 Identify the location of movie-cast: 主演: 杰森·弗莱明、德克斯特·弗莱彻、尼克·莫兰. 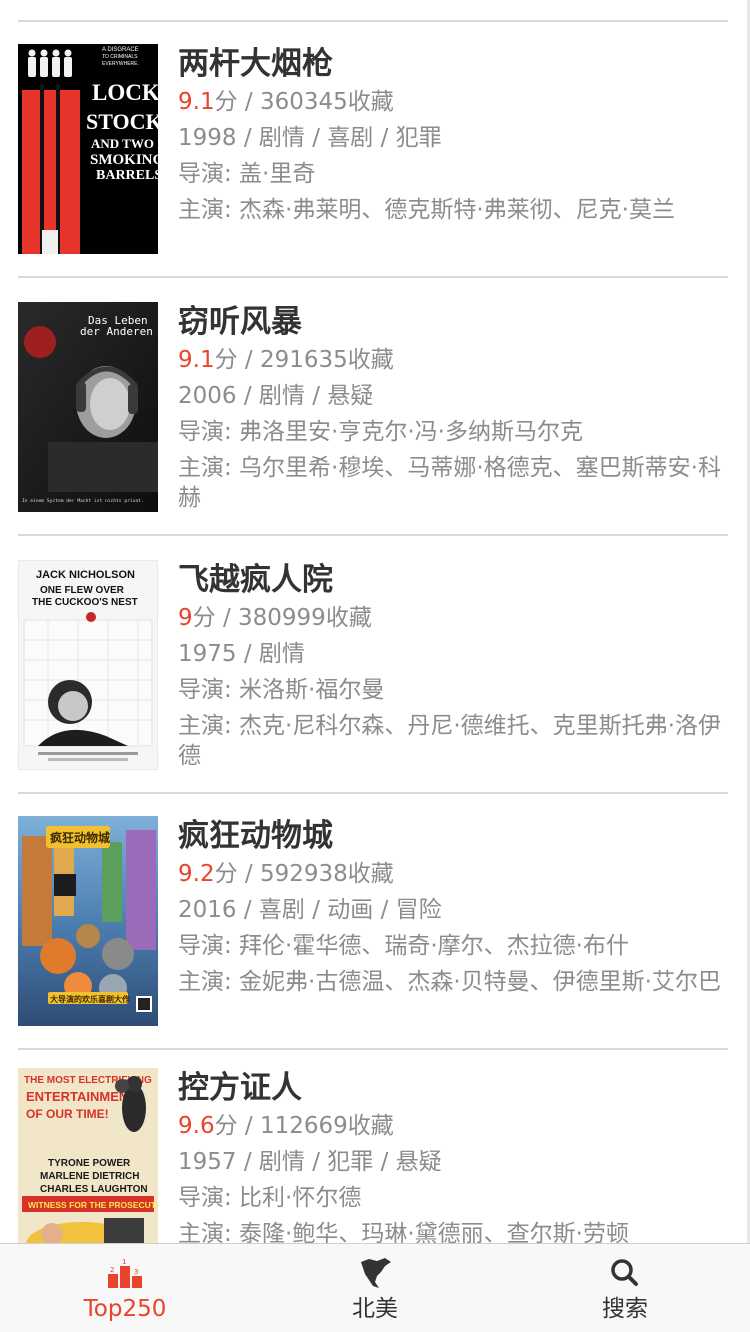
(426, 210).